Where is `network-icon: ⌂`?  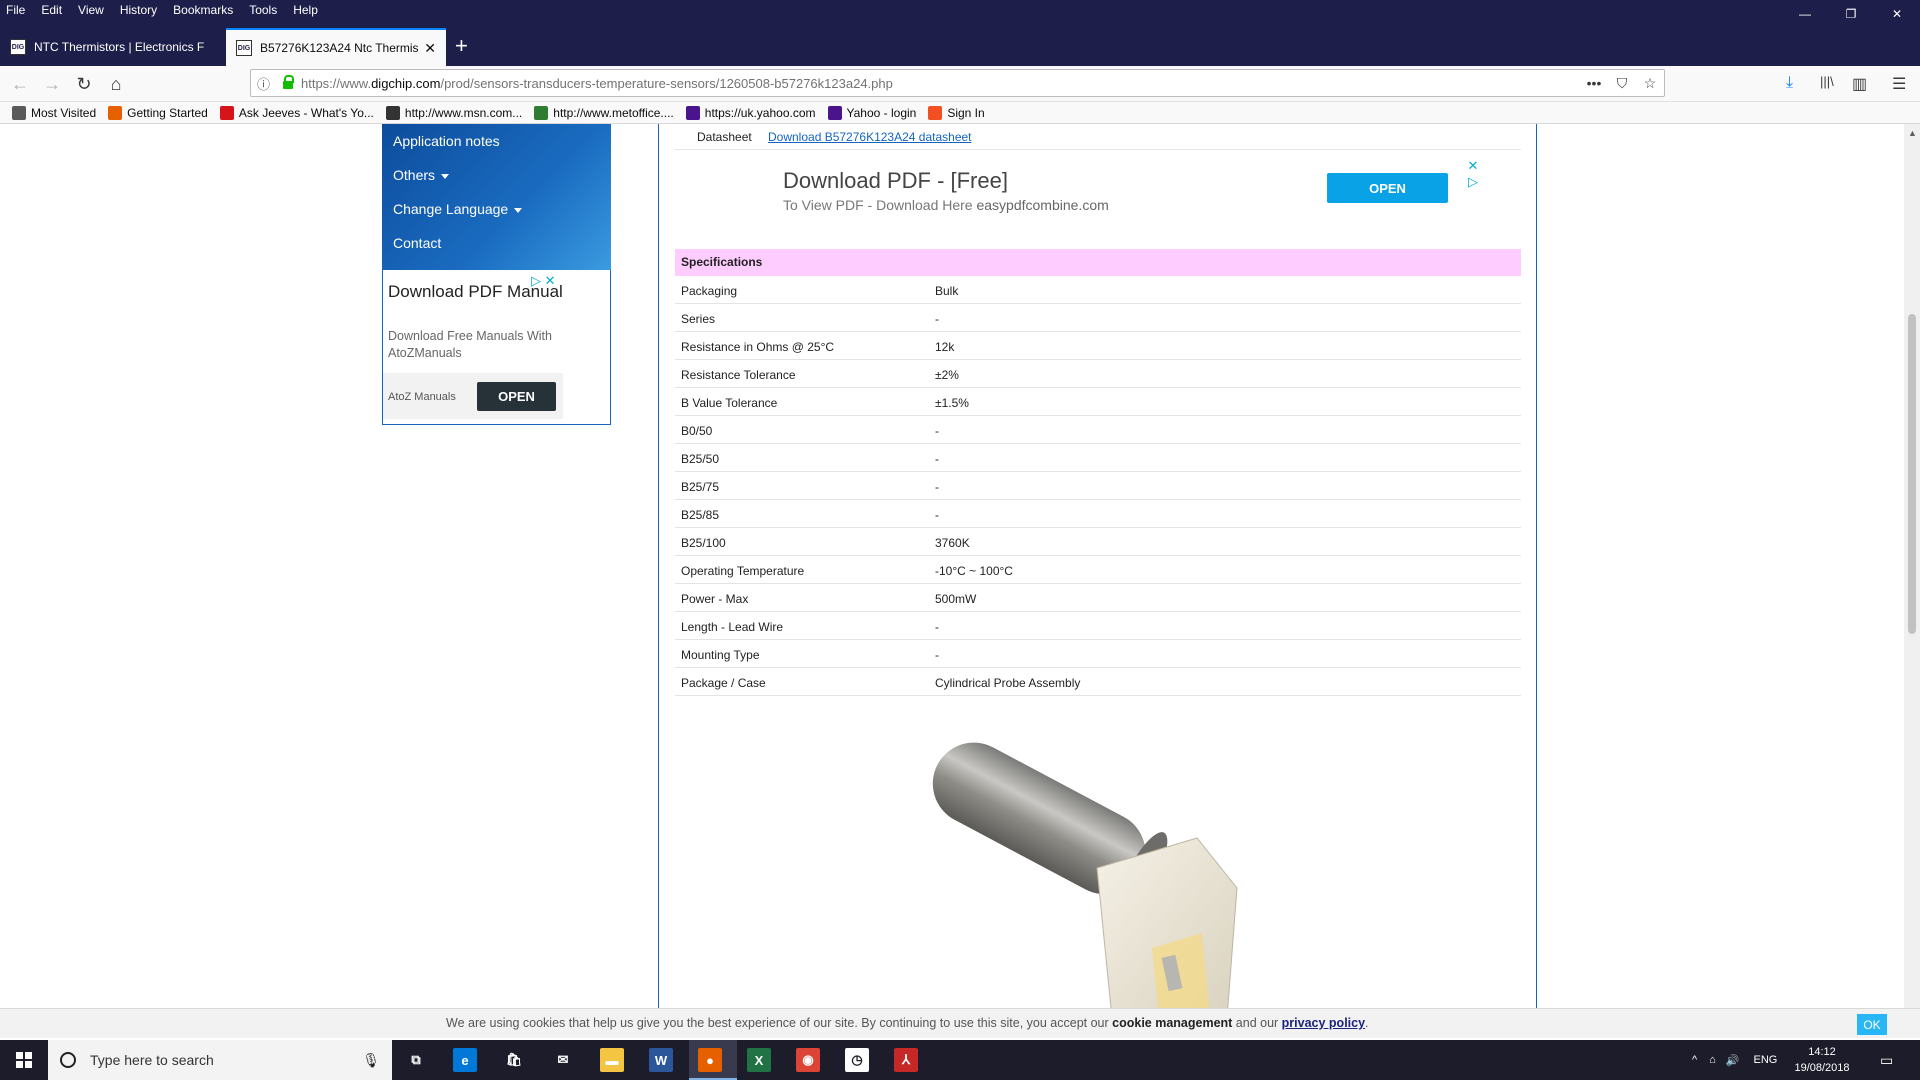 network-icon: ⌂ is located at coordinates (1712, 1060).